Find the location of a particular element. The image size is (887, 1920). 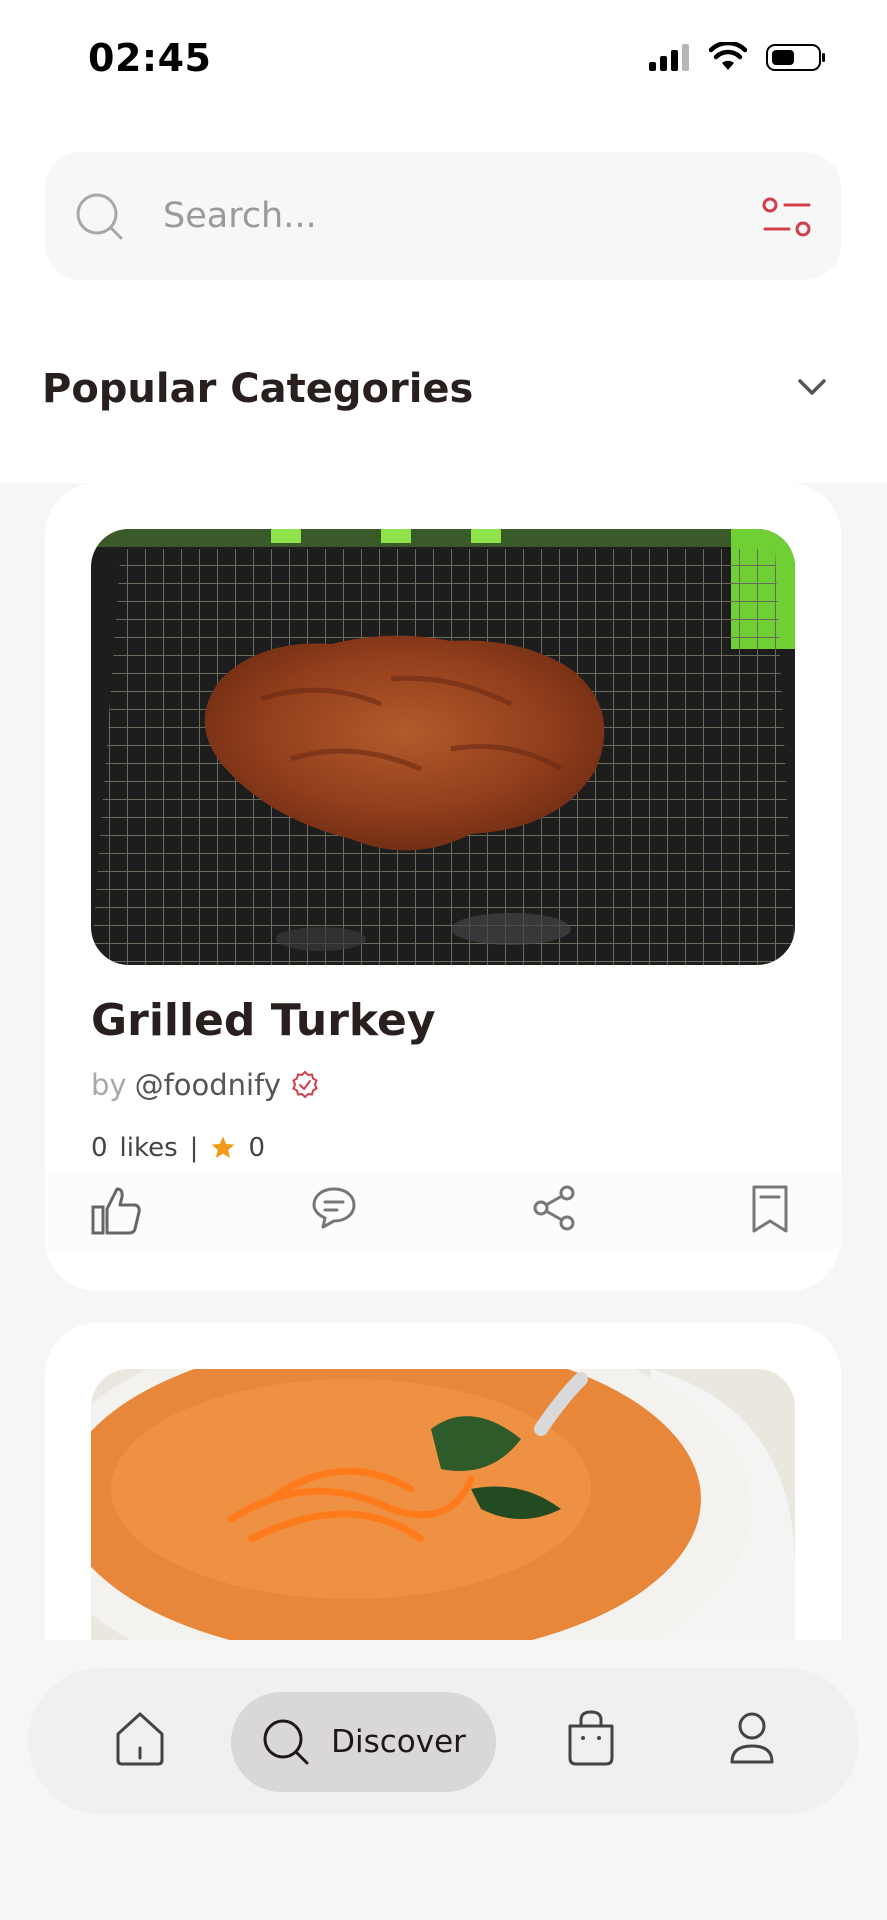

bottom-area: Discover is located at coordinates (443, 1780).